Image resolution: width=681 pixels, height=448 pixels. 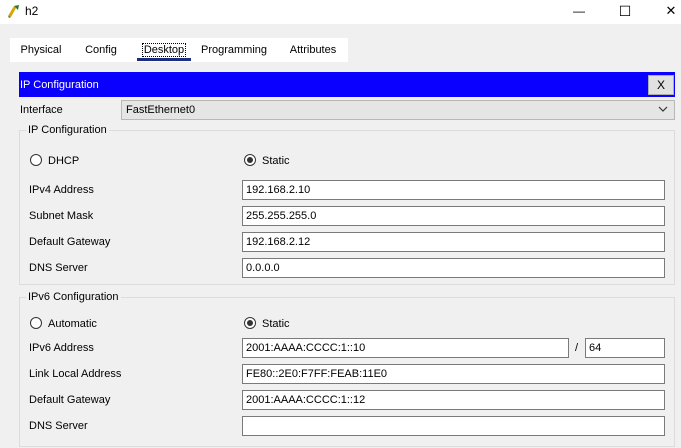 I want to click on dialog-title: IP Configuration, so click(x=59, y=85).